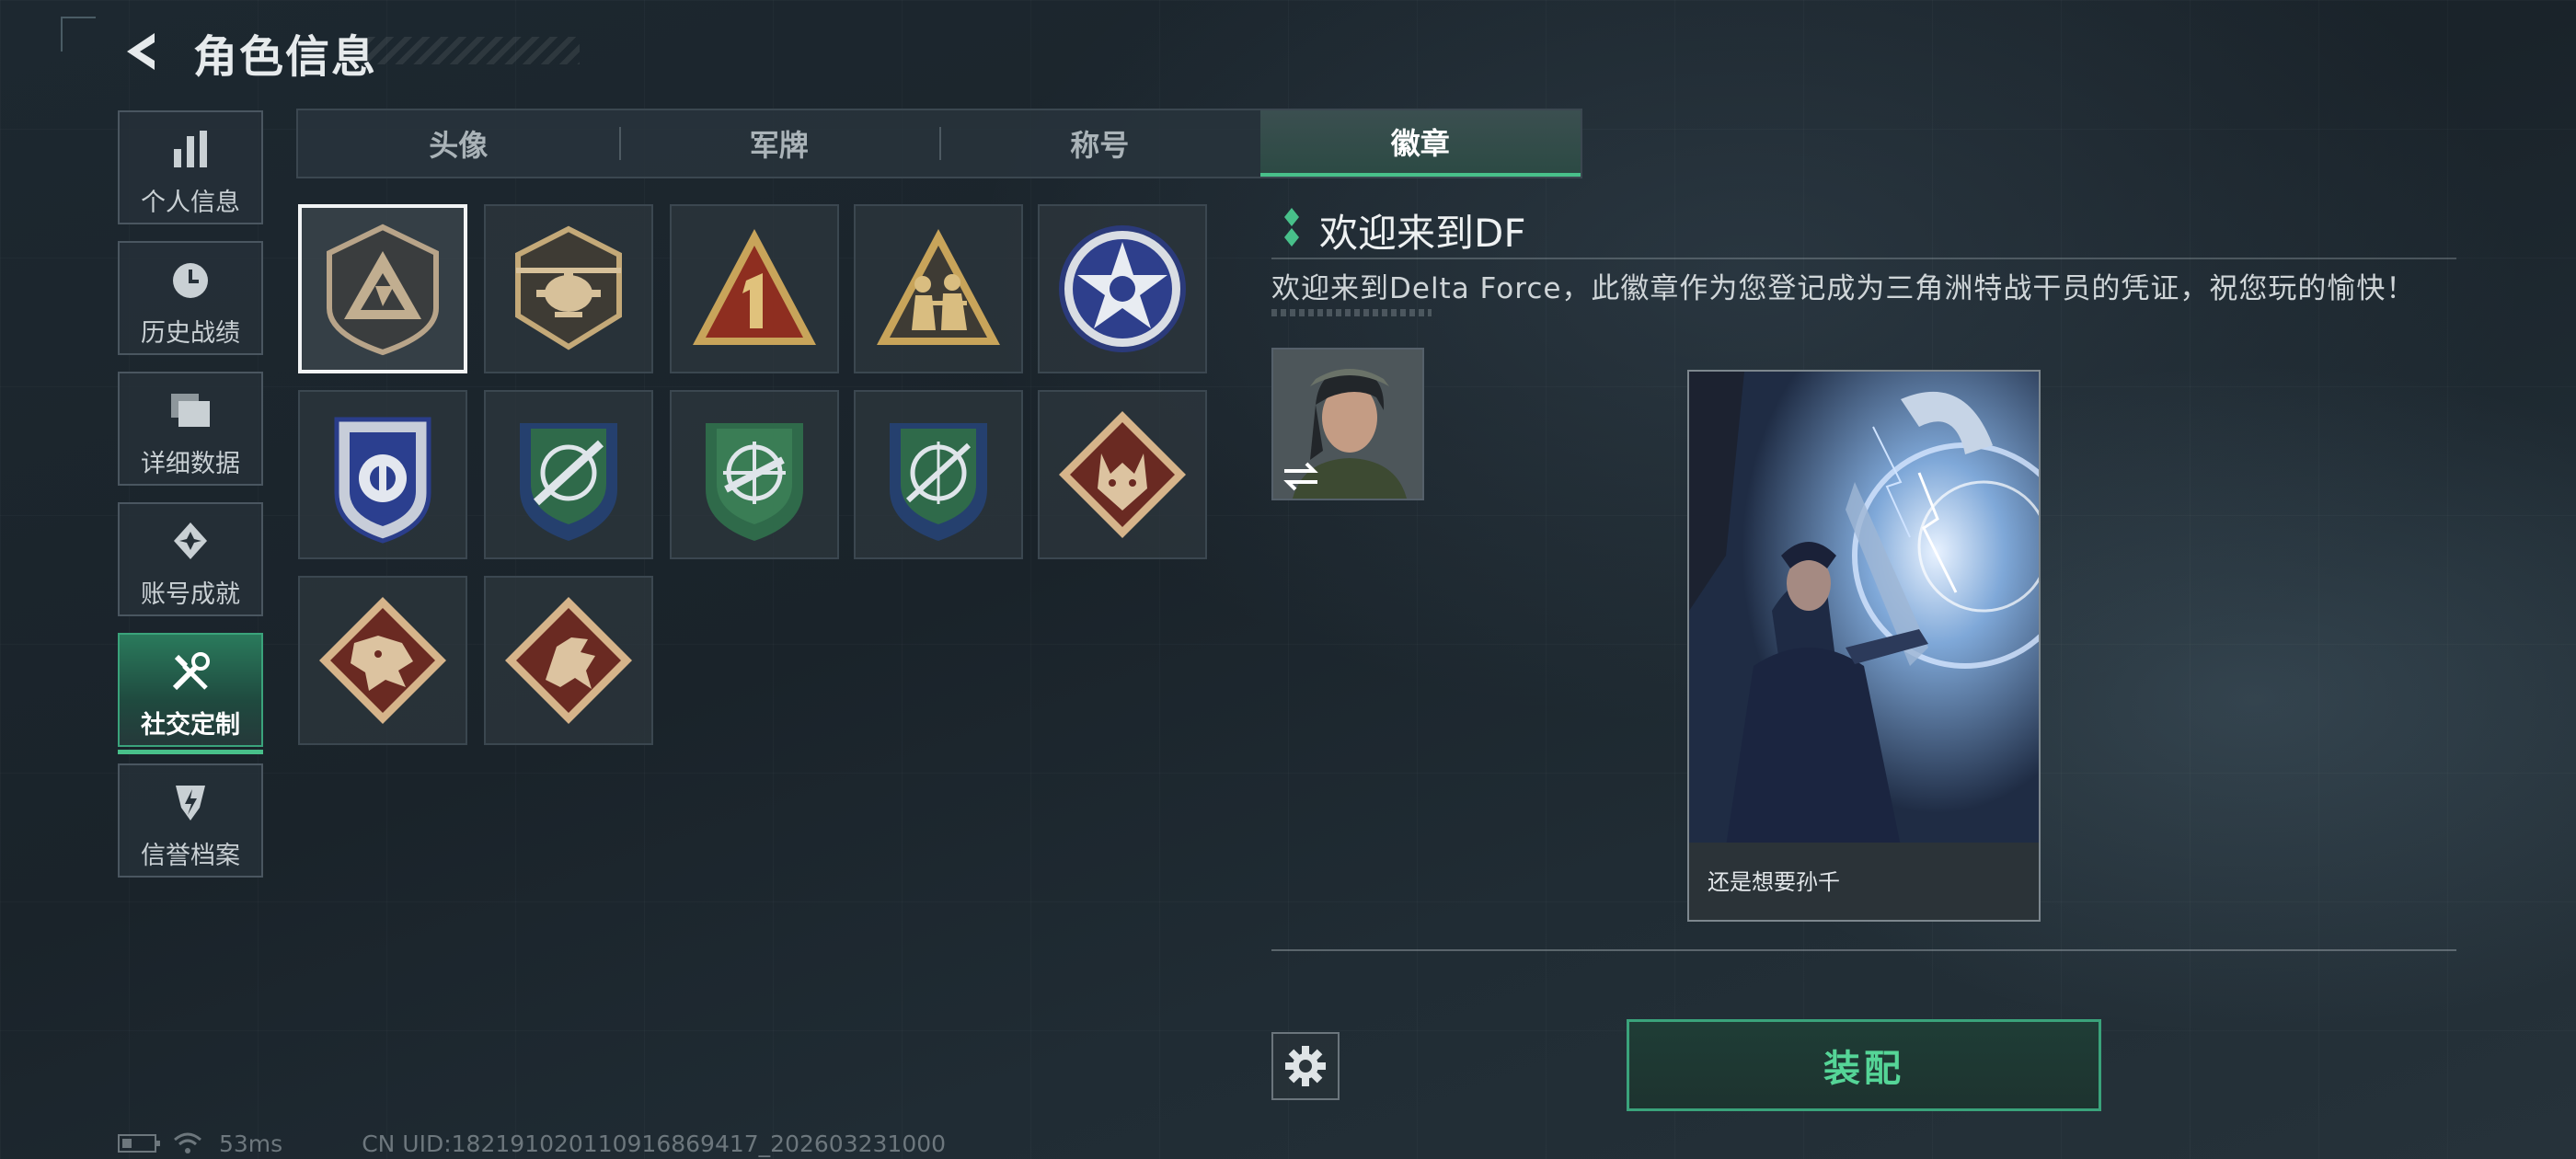 Image resolution: width=2576 pixels, height=1159 pixels. I want to click on number-one-badge-icon, so click(754, 287).